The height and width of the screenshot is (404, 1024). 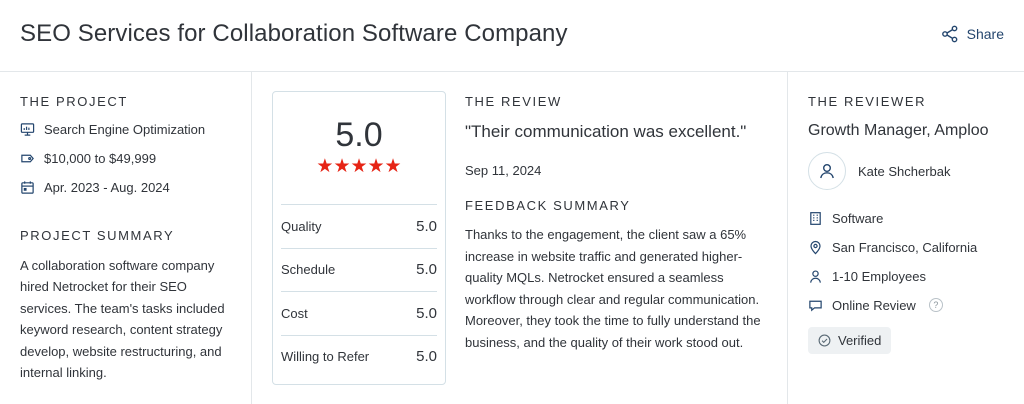 I want to click on building-icon, so click(x=815, y=218).